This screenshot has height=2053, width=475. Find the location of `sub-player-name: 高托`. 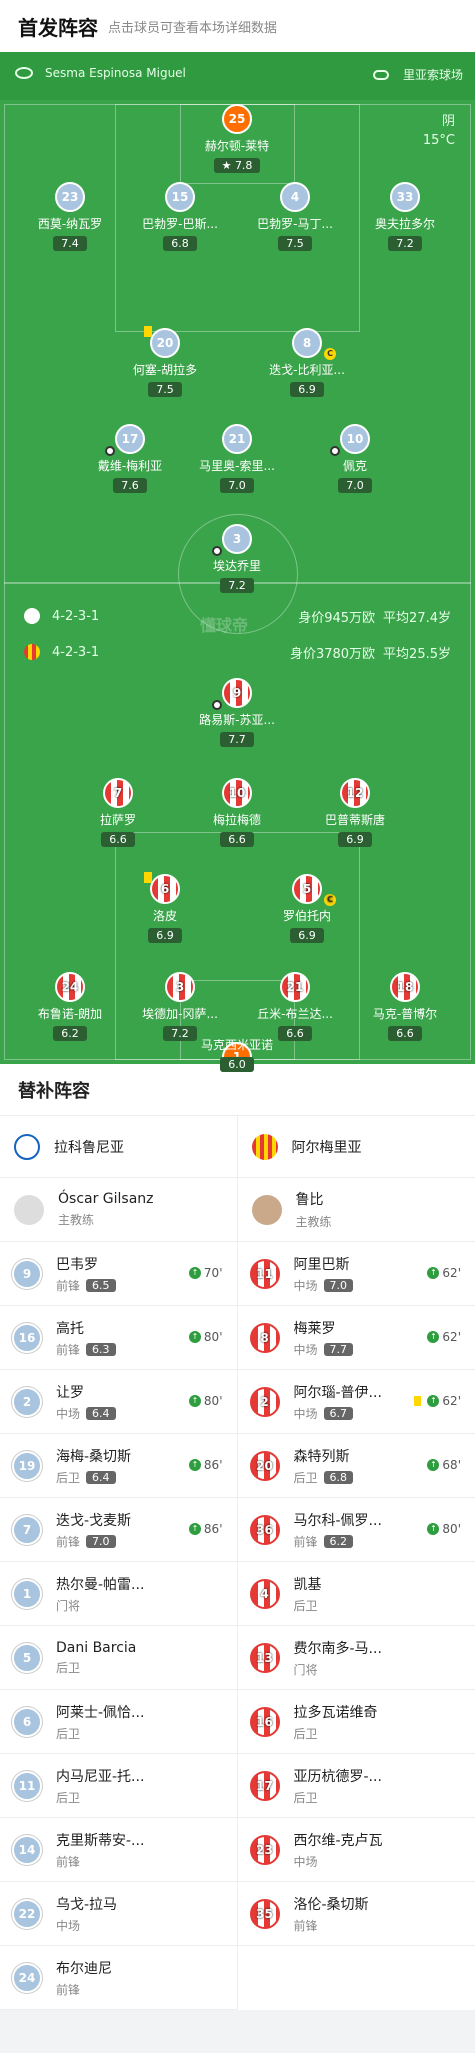

sub-player-name: 高托 is located at coordinates (70, 1328).